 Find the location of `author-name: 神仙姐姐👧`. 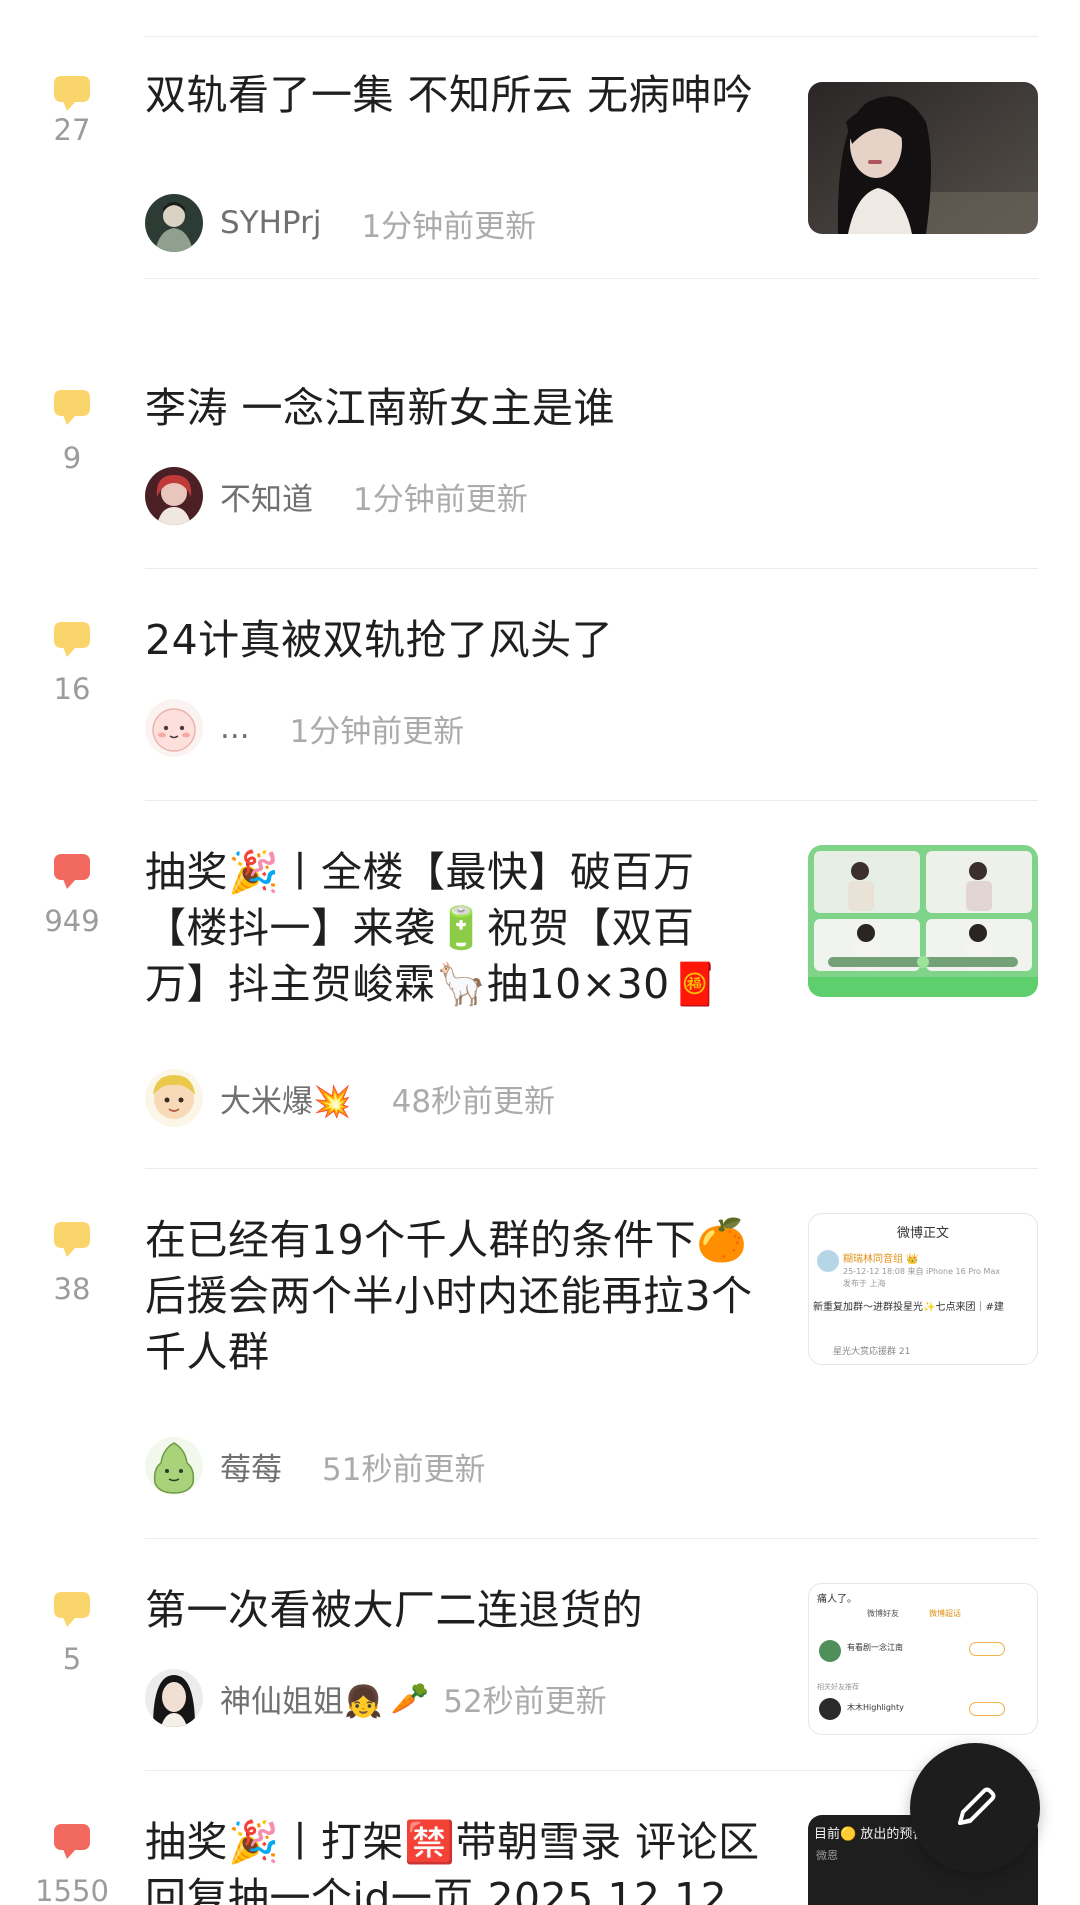

author-name: 神仙姐姐👧 is located at coordinates (301, 1698).